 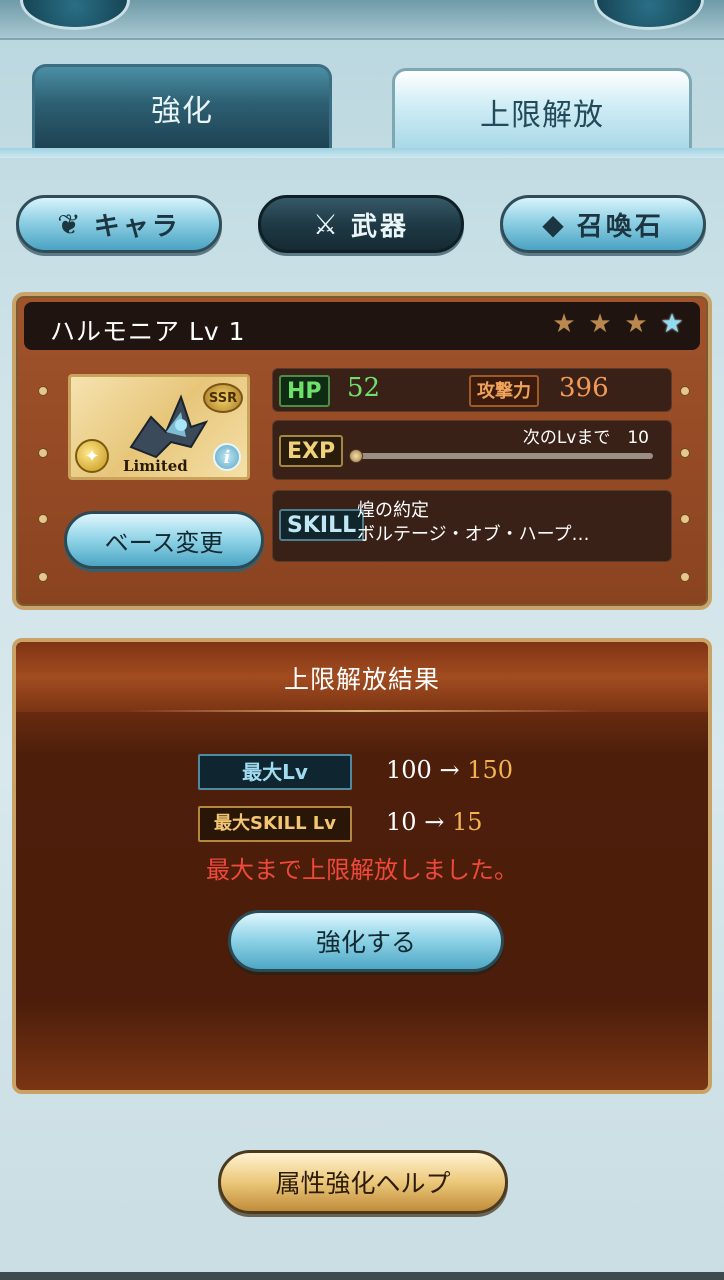 I want to click on exp-progress-knob, so click(x=356, y=456).